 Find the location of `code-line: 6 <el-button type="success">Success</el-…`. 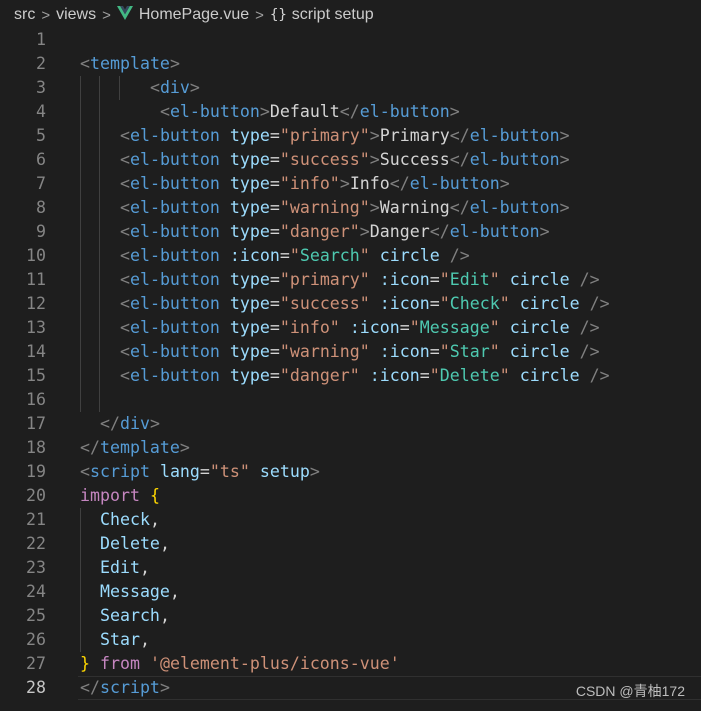

code-line: 6 <el-button type="success">Success</el-… is located at coordinates (350, 160).